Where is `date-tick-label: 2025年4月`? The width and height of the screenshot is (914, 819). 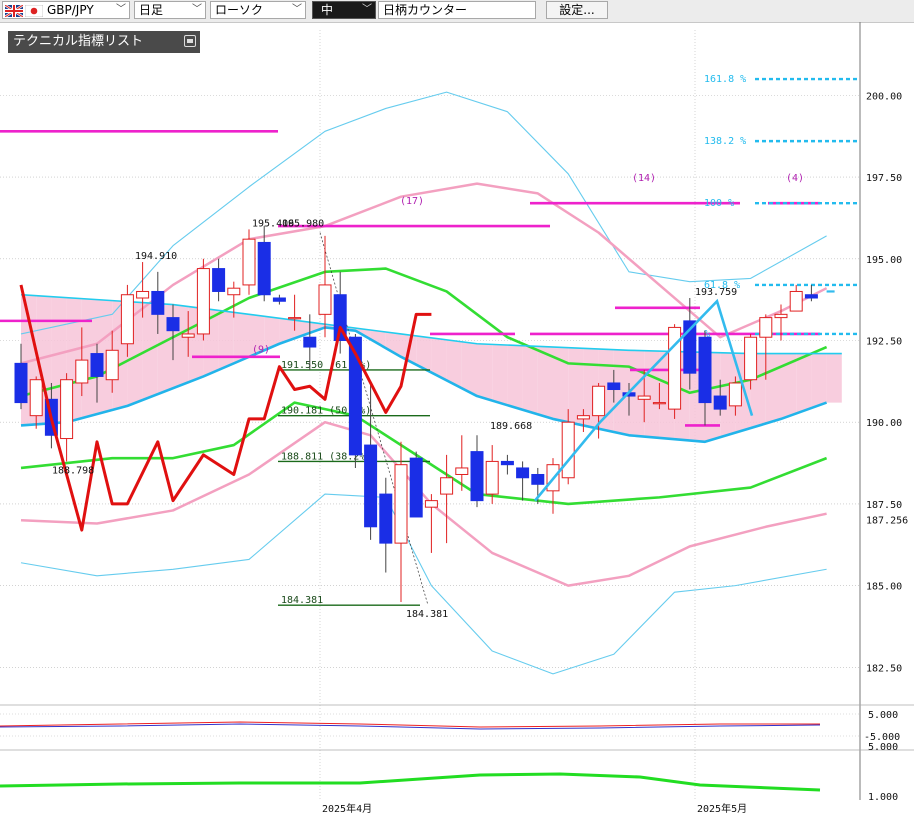 date-tick-label: 2025年4月 is located at coordinates (347, 808).